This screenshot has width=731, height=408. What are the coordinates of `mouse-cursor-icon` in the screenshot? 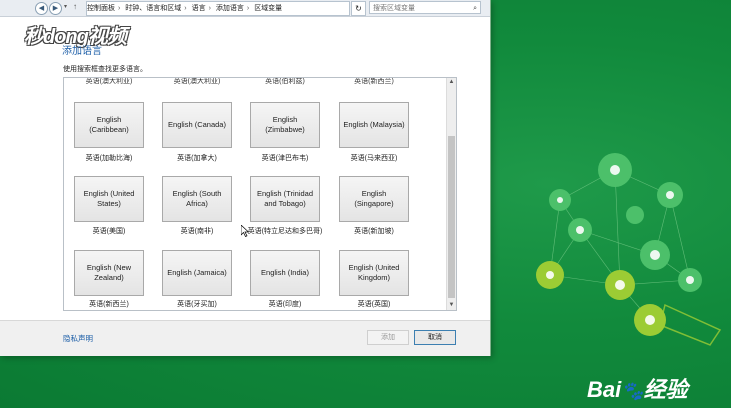 It's located at (245, 231).